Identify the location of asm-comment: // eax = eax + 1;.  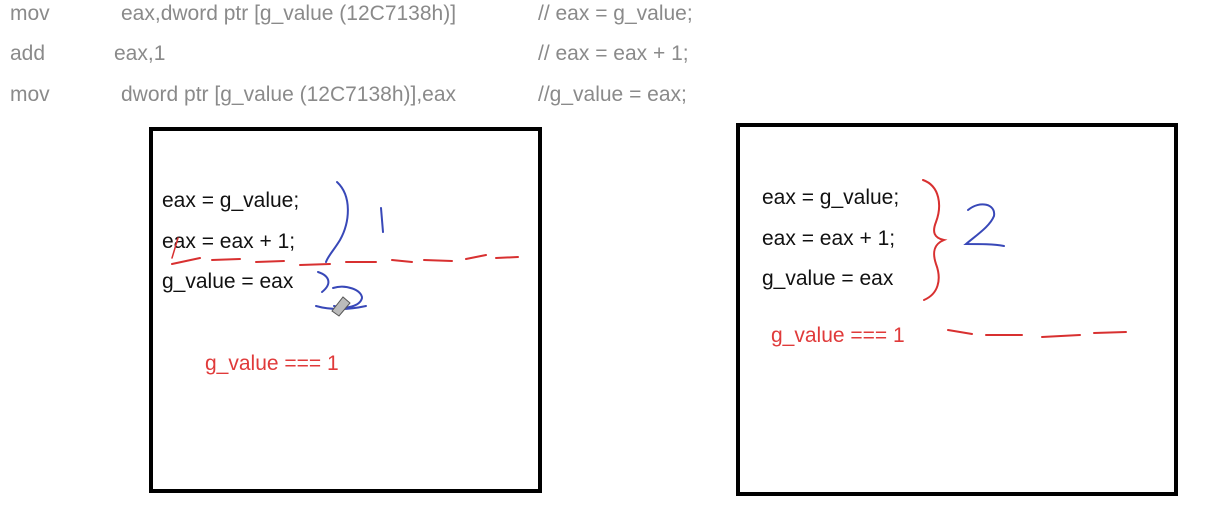
(613, 53).